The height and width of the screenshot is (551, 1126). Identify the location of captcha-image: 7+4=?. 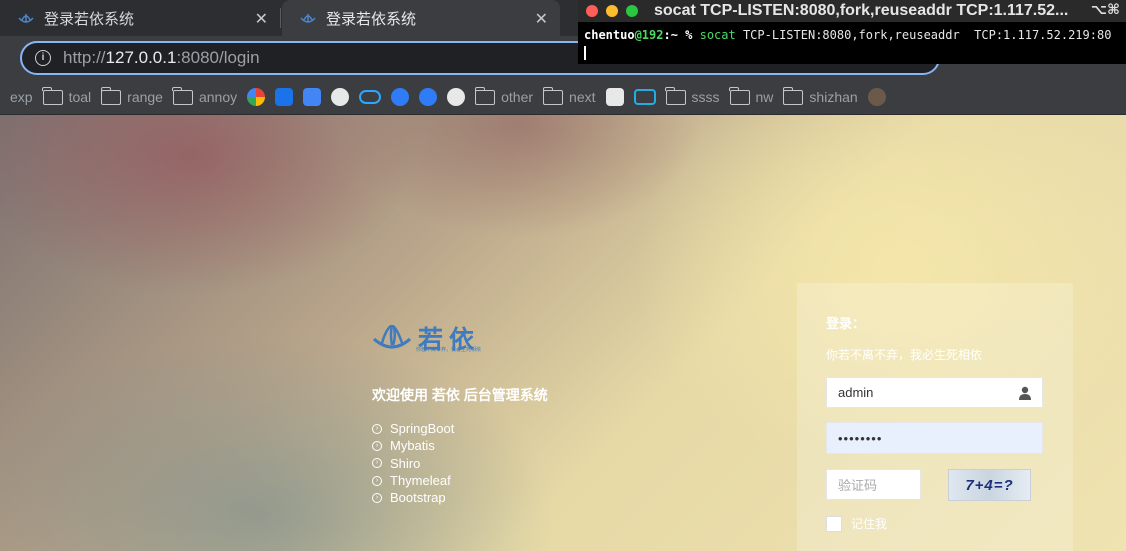
(989, 485).